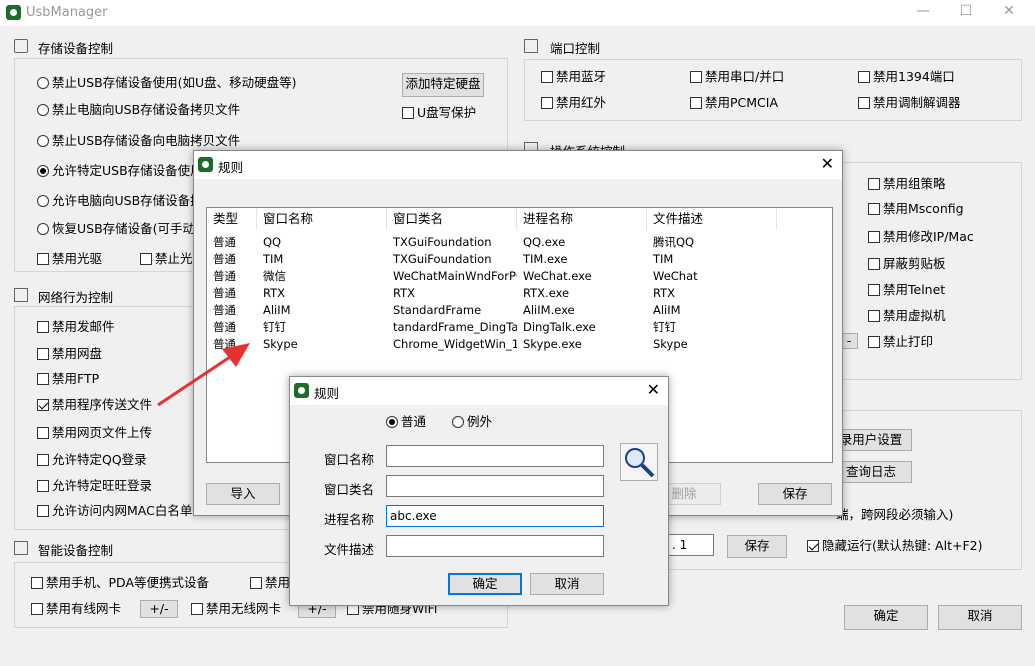 This screenshot has height=666, width=1035. Describe the element at coordinates (906, 290) in the screenshot. I see `os-item: 禁用Telnet` at that location.